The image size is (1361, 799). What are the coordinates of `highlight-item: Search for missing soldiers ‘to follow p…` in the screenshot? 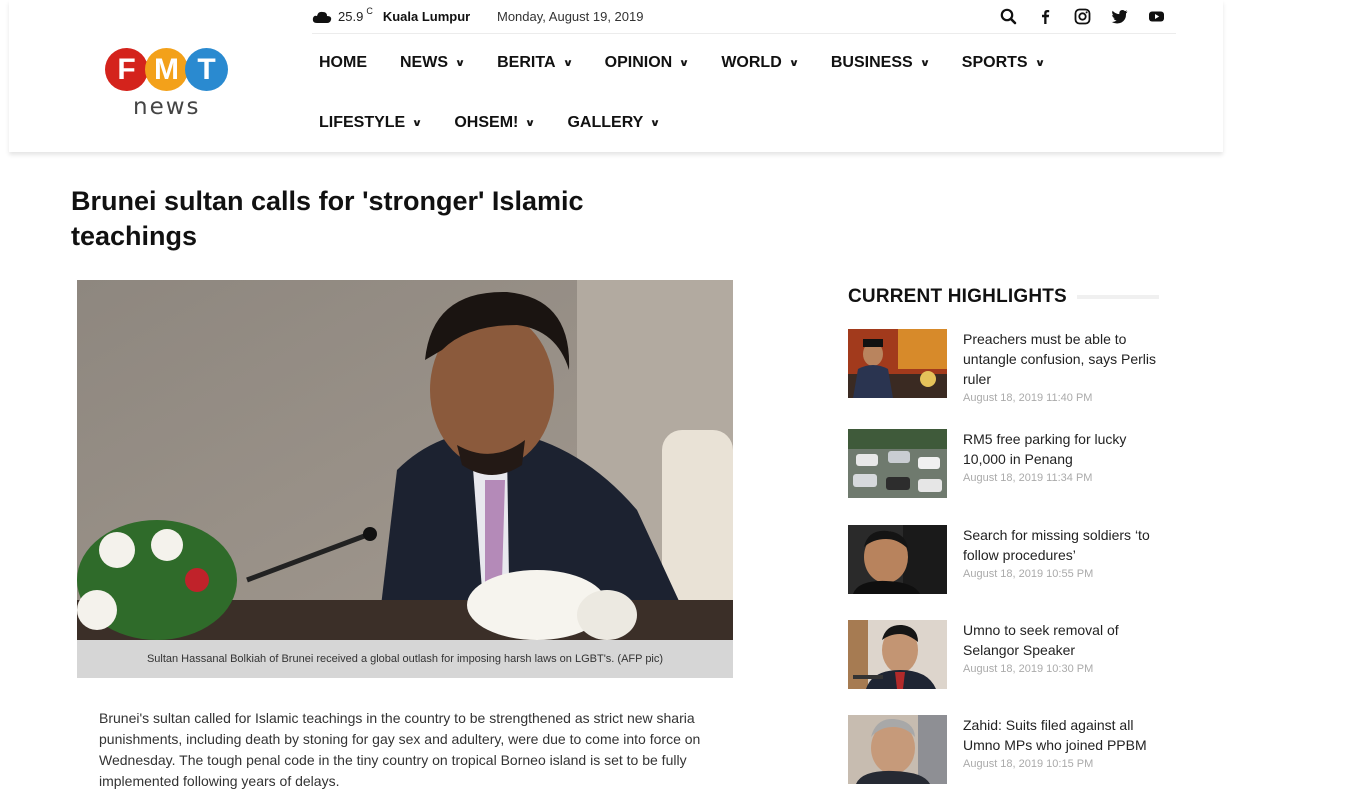 It's located at (1008, 565).